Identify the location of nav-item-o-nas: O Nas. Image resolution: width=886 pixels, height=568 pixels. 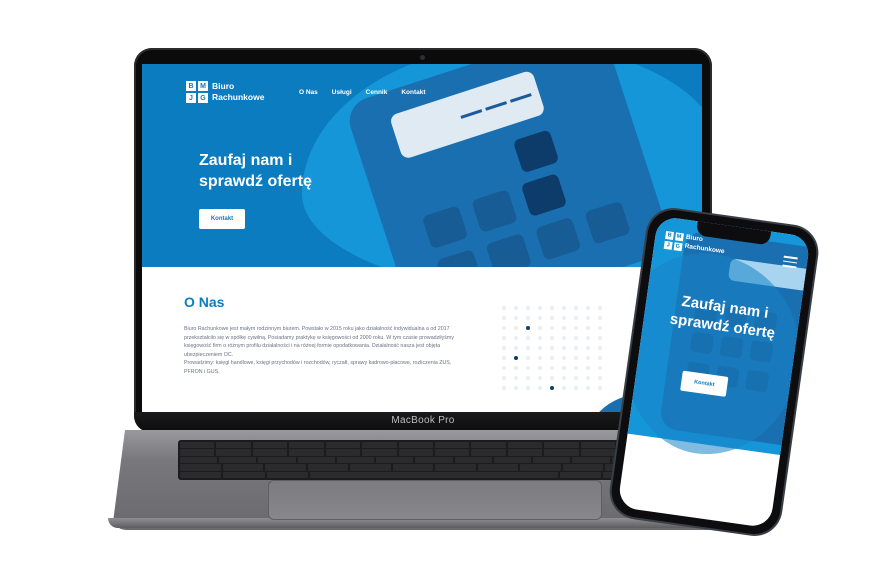
(308, 92).